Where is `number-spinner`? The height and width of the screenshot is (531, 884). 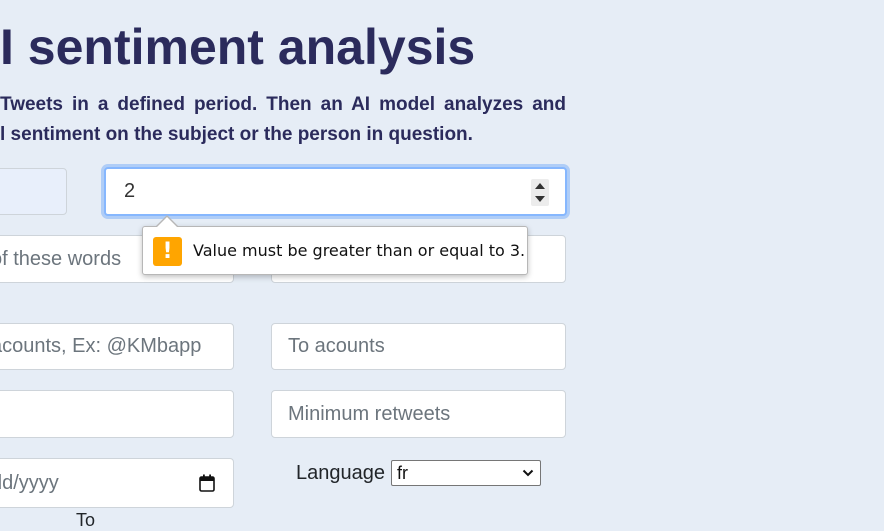
number-spinner is located at coordinates (540, 192).